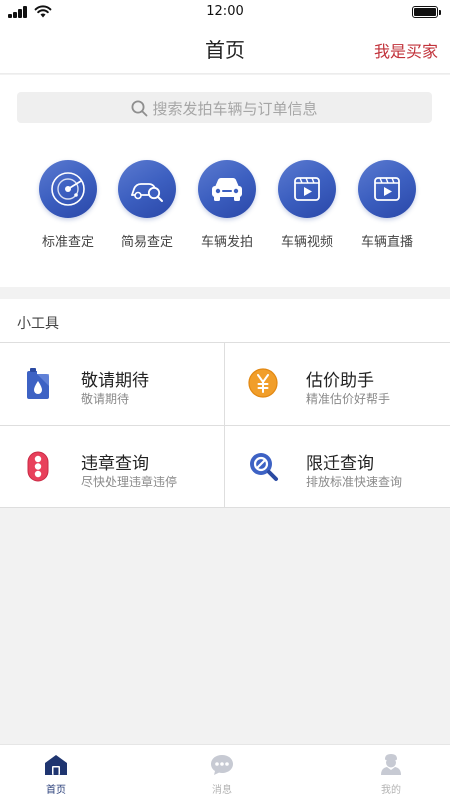 This screenshot has width=450, height=800. What do you see at coordinates (226, 242) in the screenshot?
I see `quick-action-label: 车辆发拍` at bounding box center [226, 242].